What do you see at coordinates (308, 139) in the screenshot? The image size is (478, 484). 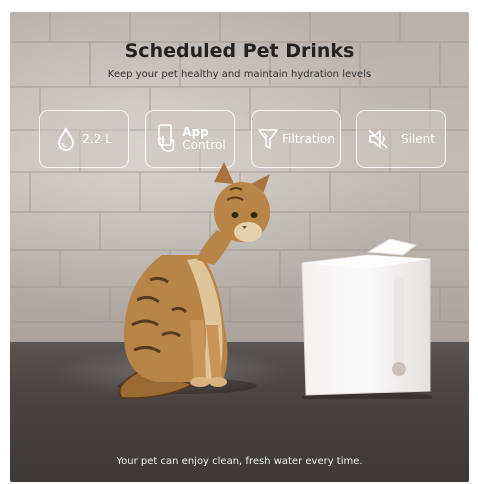 I see `feature-filtration-label: Filtration` at bounding box center [308, 139].